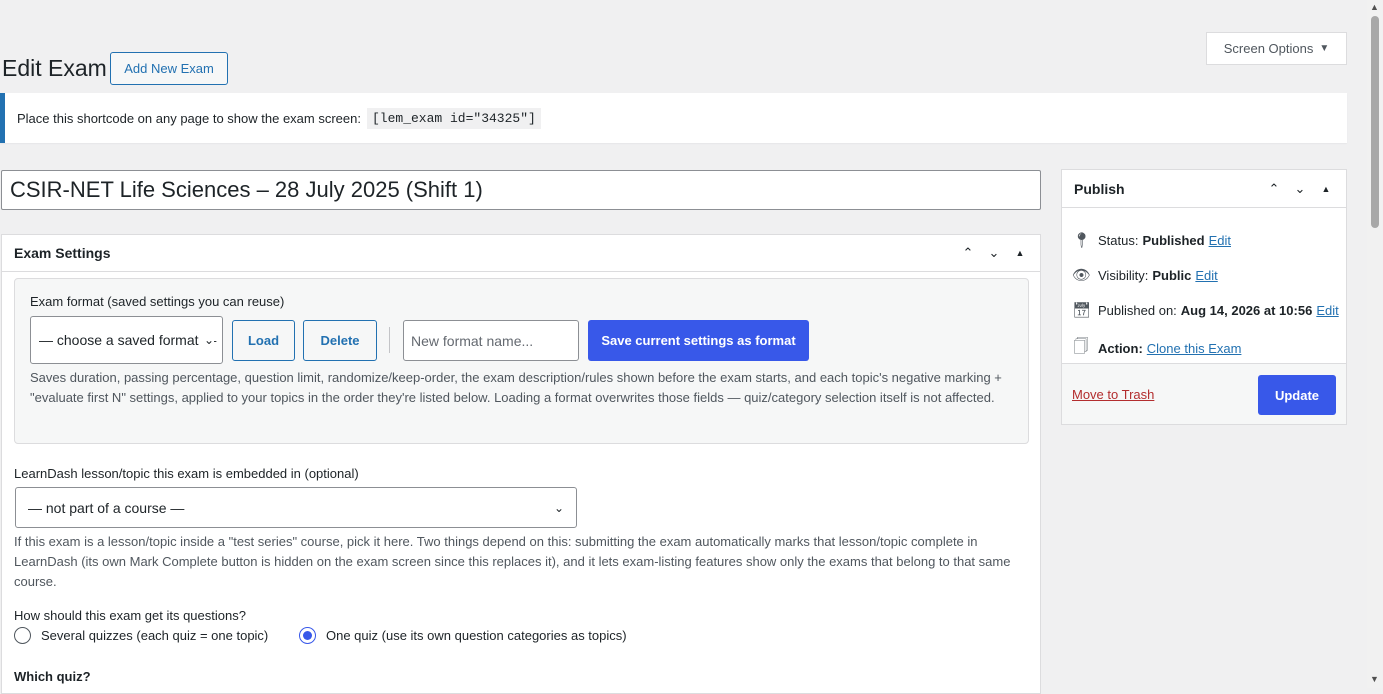 The height and width of the screenshot is (694, 1383). I want to click on status-row: 📍︎ Status: Published Edit, so click(1151, 240).